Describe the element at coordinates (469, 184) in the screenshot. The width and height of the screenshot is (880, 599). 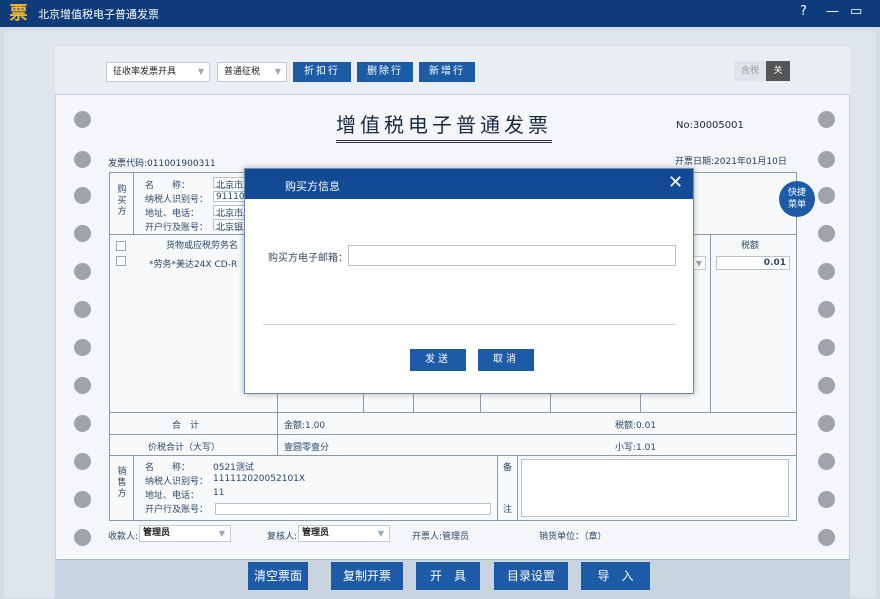
I see `dialog-header: 购买方信息 ✕` at that location.